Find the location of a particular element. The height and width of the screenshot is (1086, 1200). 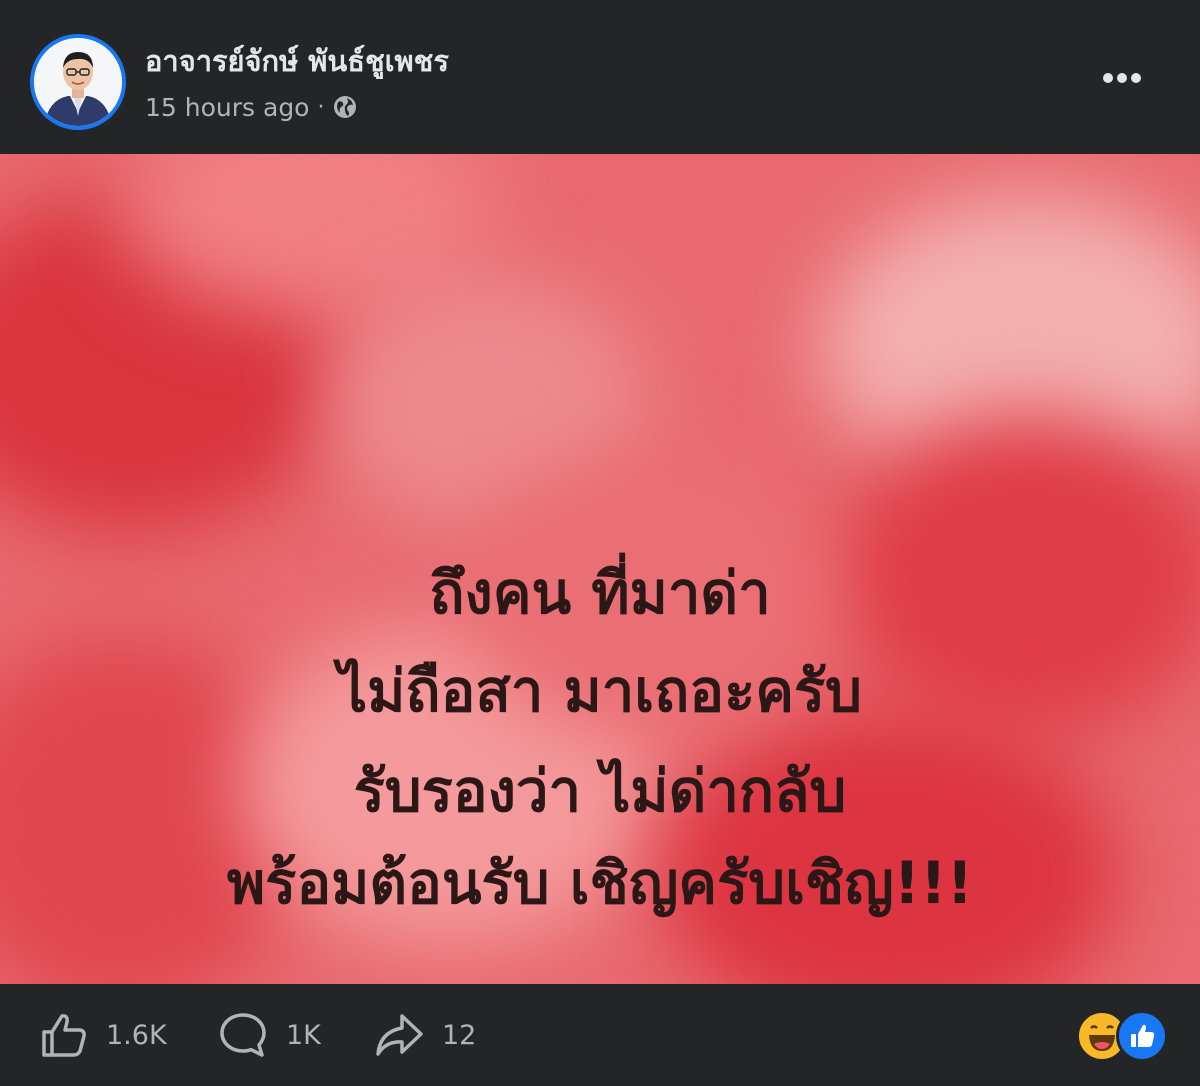

image-text-line: รับรองว่า ไม่ด่ากลับ is located at coordinates (600, 791).